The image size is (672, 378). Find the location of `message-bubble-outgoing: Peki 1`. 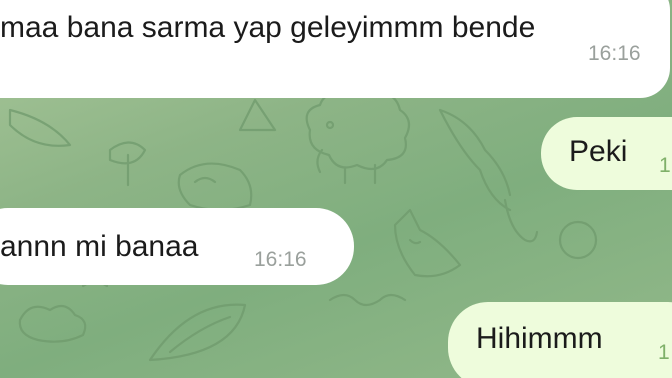

message-bubble-outgoing: Peki 1 is located at coordinates (606, 153).